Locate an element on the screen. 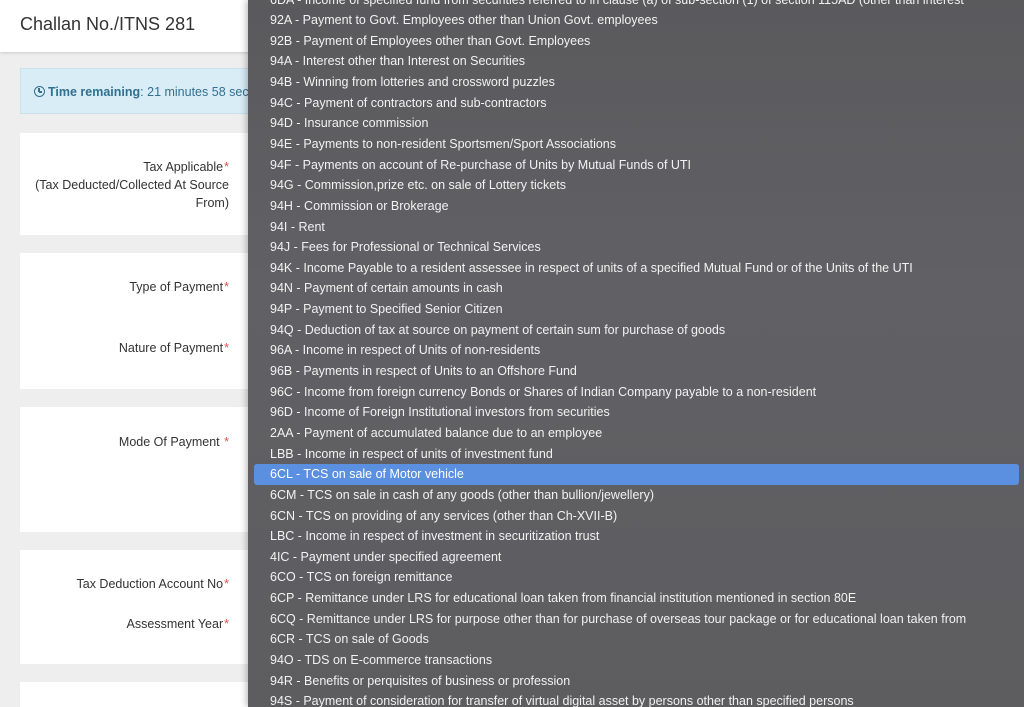  payment-type-card: Type of Payment* Nature of Payment* is located at coordinates (140, 321).